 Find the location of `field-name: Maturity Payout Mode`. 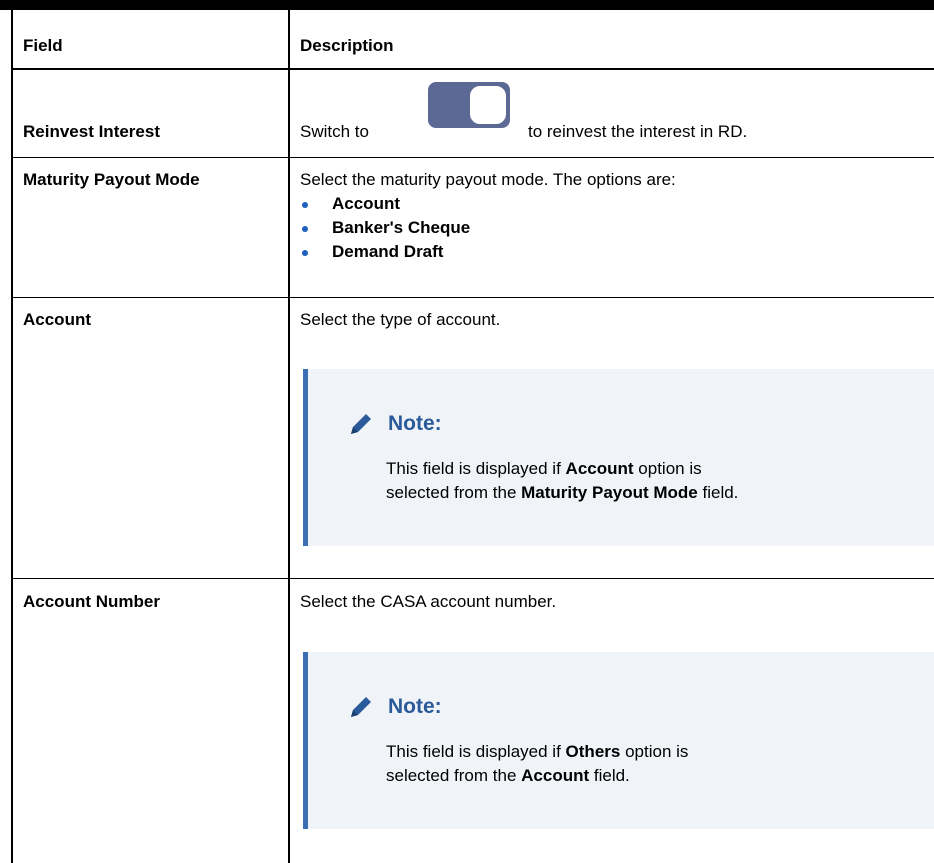

field-name: Maturity Payout Mode is located at coordinates (111, 179).